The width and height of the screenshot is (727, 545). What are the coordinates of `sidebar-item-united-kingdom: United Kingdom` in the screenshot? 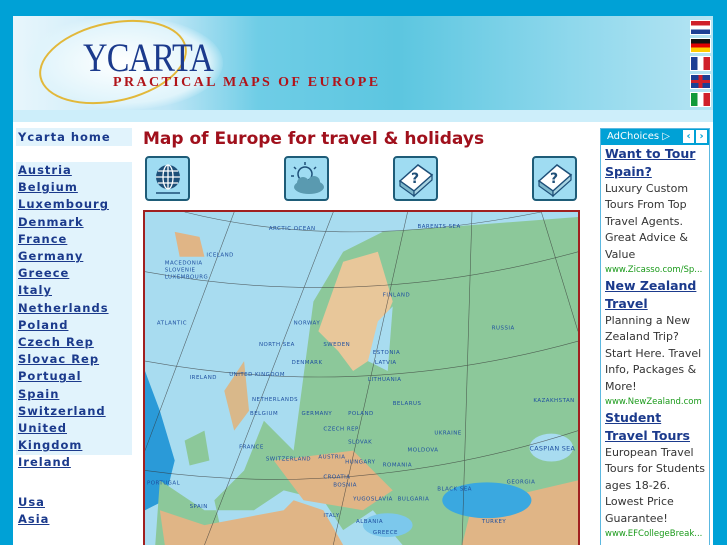 It's located at (74, 437).